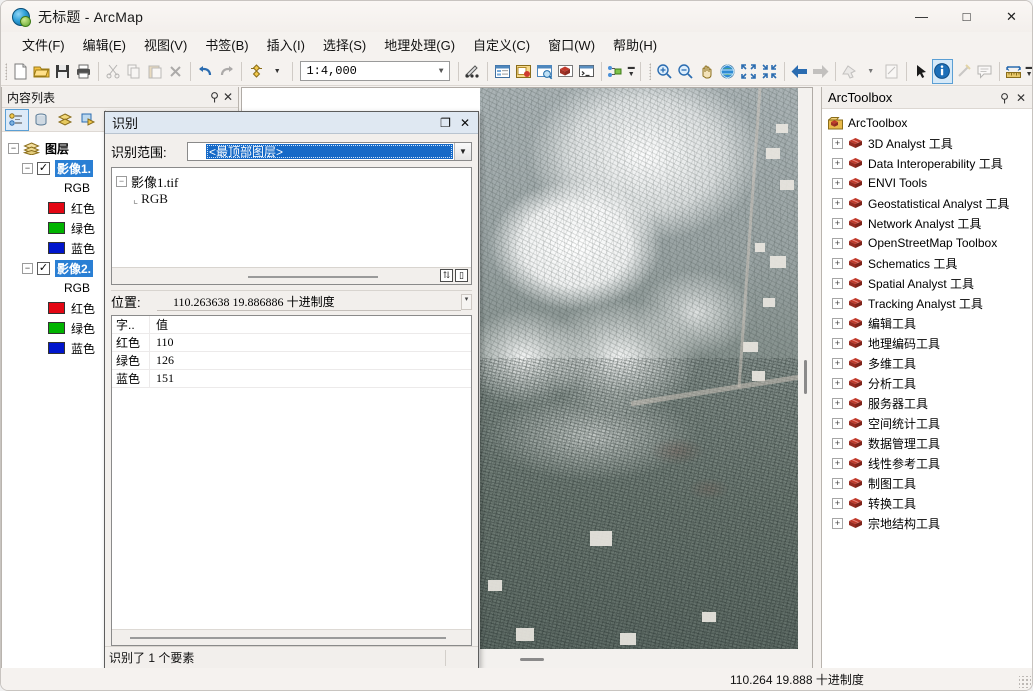 The height and width of the screenshot is (691, 1033). Describe the element at coordinates (927, 143) in the screenshot. I see `arctoolbox-item-0: +3D Analyst 工具` at that location.